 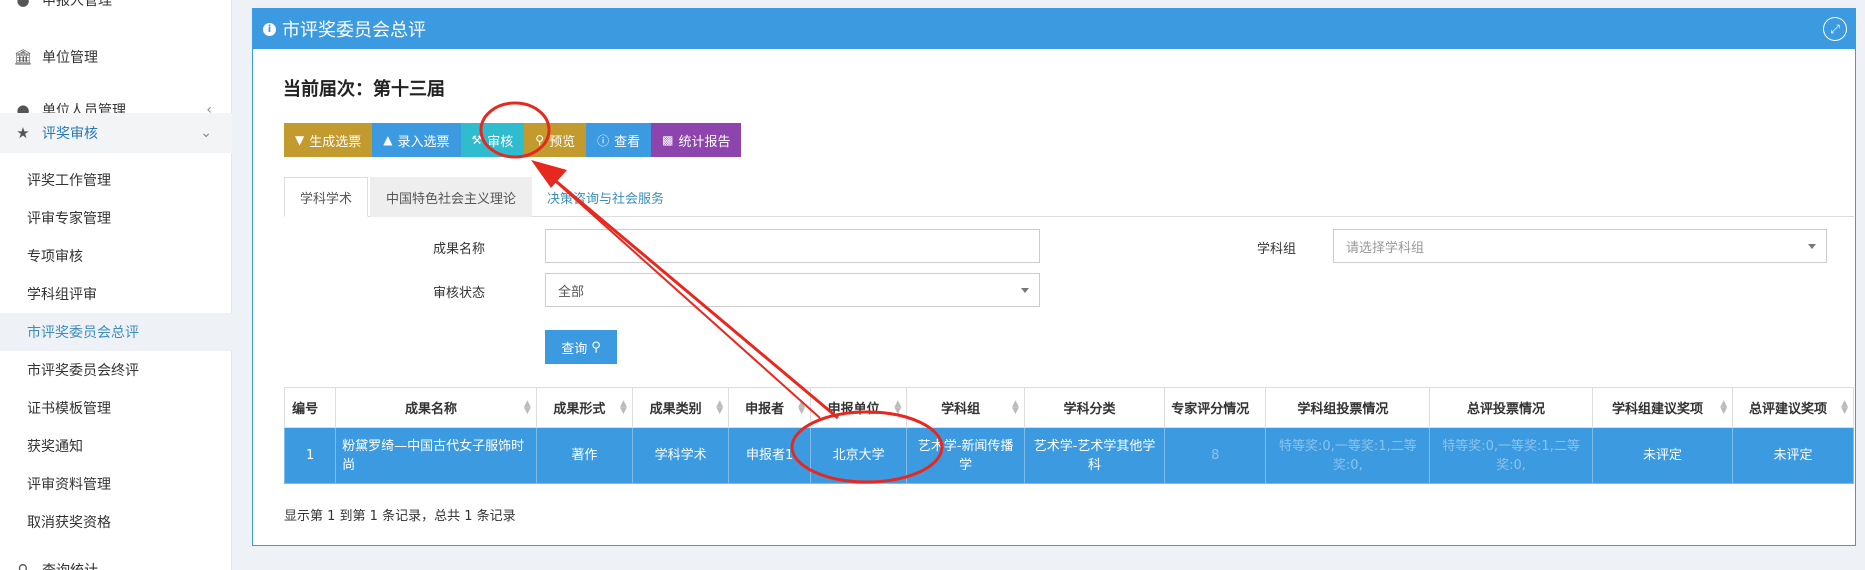 I want to click on column-header: 学科分类, so click(x=1094, y=407).